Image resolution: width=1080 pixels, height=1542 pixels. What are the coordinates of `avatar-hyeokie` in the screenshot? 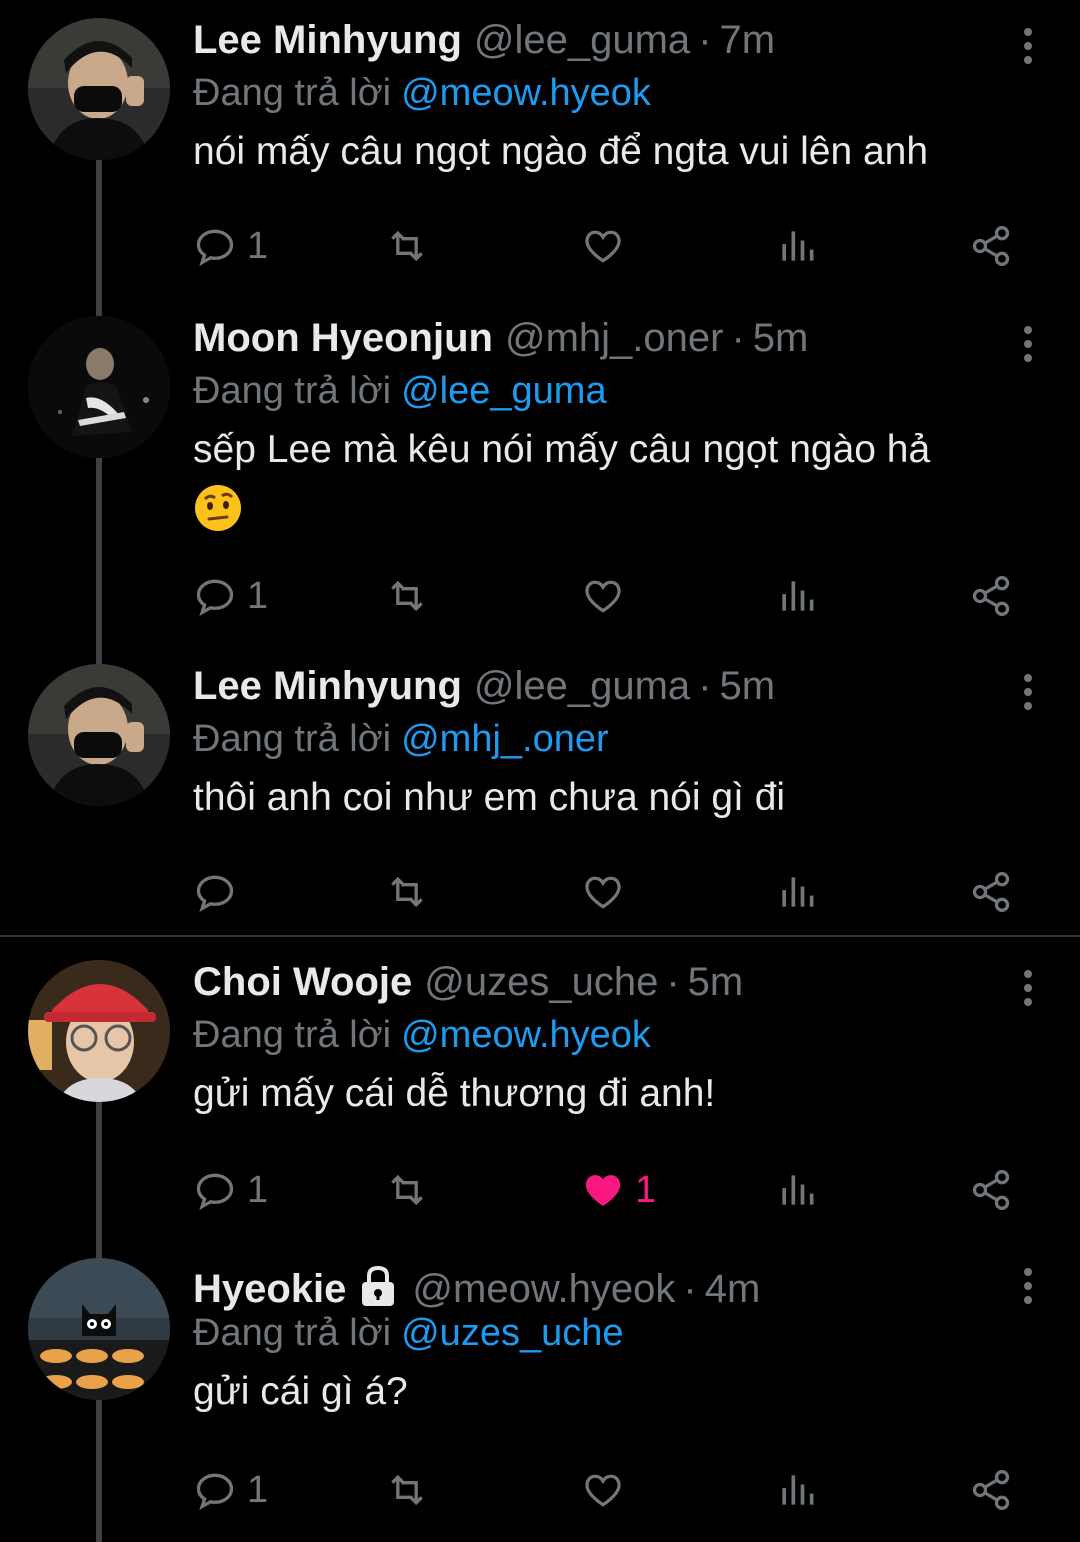 It's located at (99, 1329).